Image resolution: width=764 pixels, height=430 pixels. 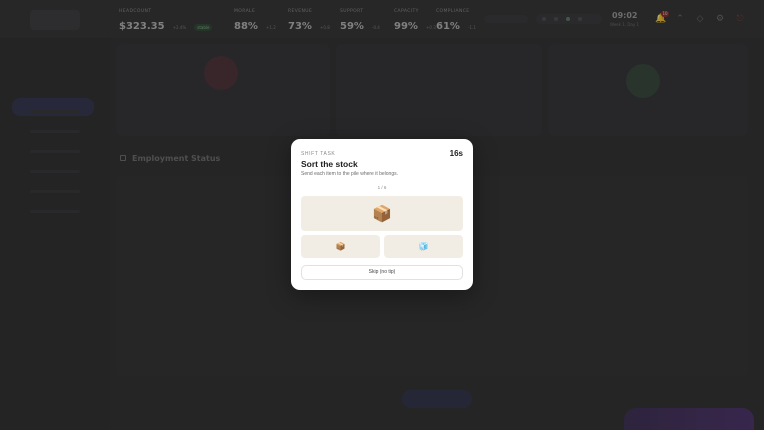 What do you see at coordinates (382, 272) in the screenshot?
I see `skip-button: Skip (no tip)` at bounding box center [382, 272].